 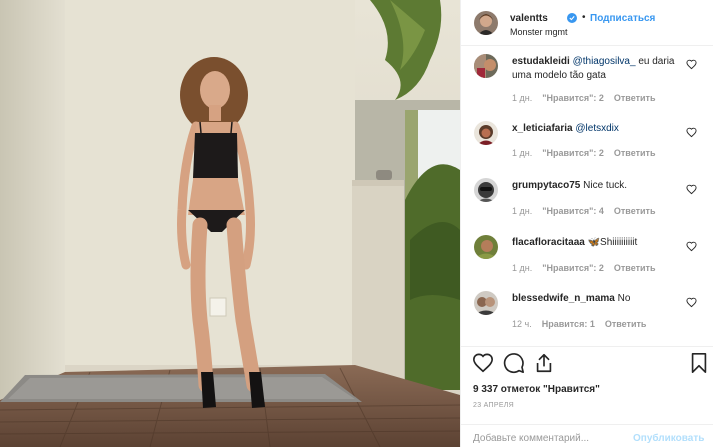 What do you see at coordinates (604, 185) in the screenshot?
I see `comment-body: Nice tuck.` at bounding box center [604, 185].